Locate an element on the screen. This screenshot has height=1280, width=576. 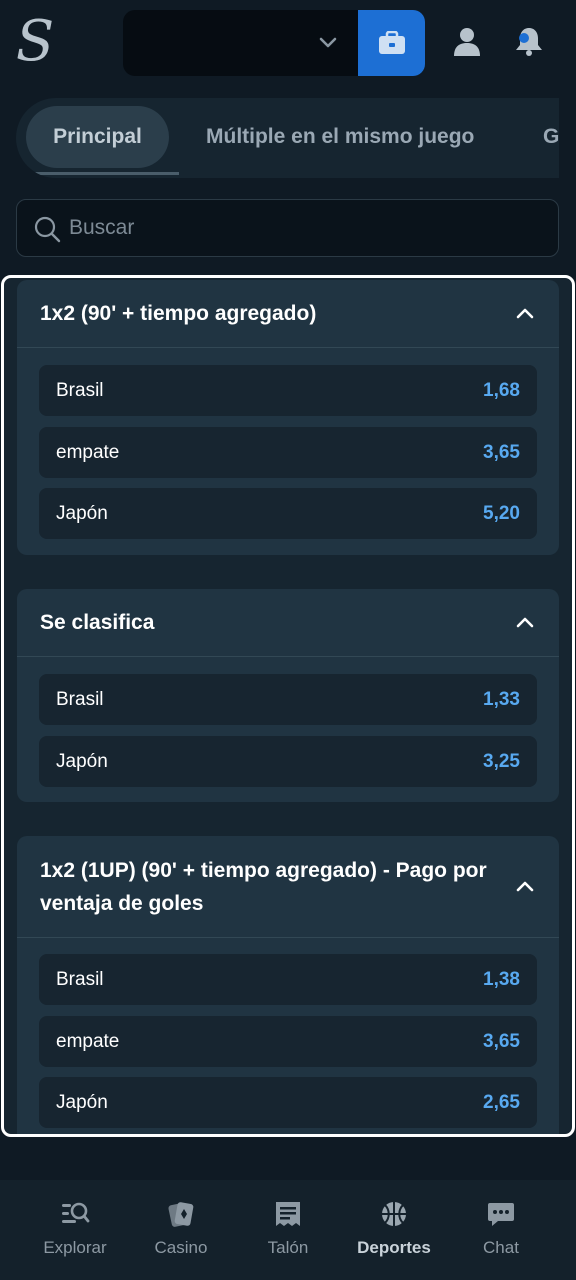
nav-label: Explorar is located at coordinates (75, 1247).